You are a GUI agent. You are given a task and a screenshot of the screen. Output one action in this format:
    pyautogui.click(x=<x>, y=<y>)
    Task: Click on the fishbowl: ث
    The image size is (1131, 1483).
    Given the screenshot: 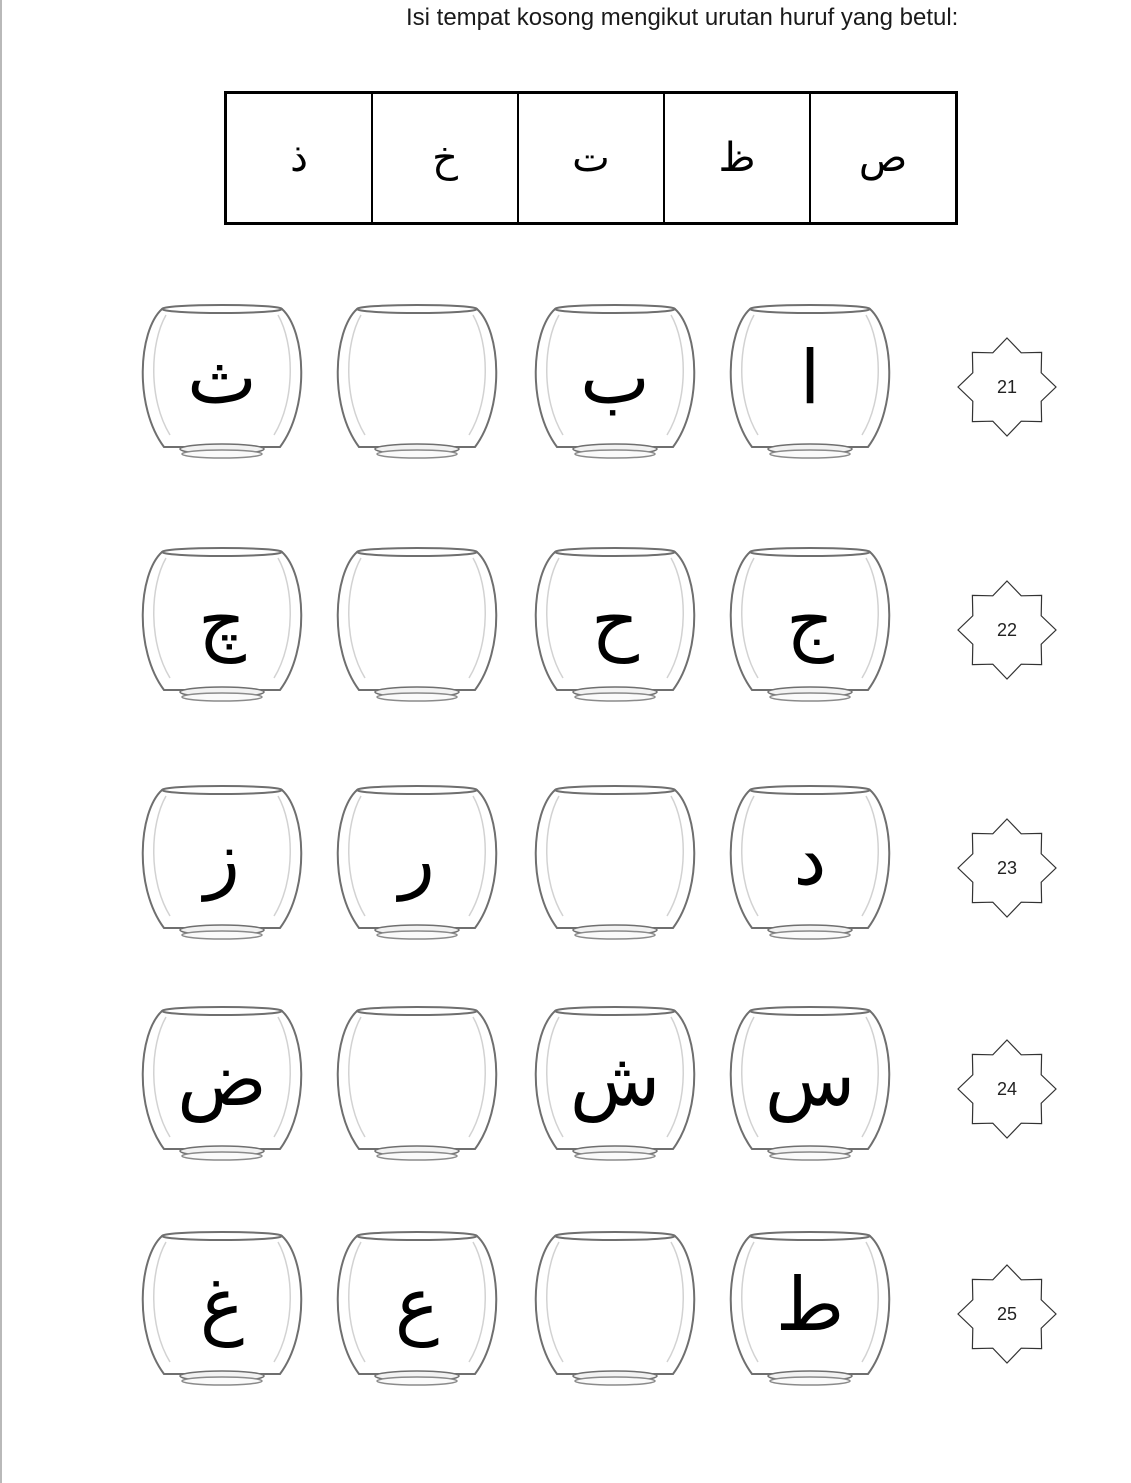 What is the action you would take?
    pyautogui.click(x=222, y=383)
    